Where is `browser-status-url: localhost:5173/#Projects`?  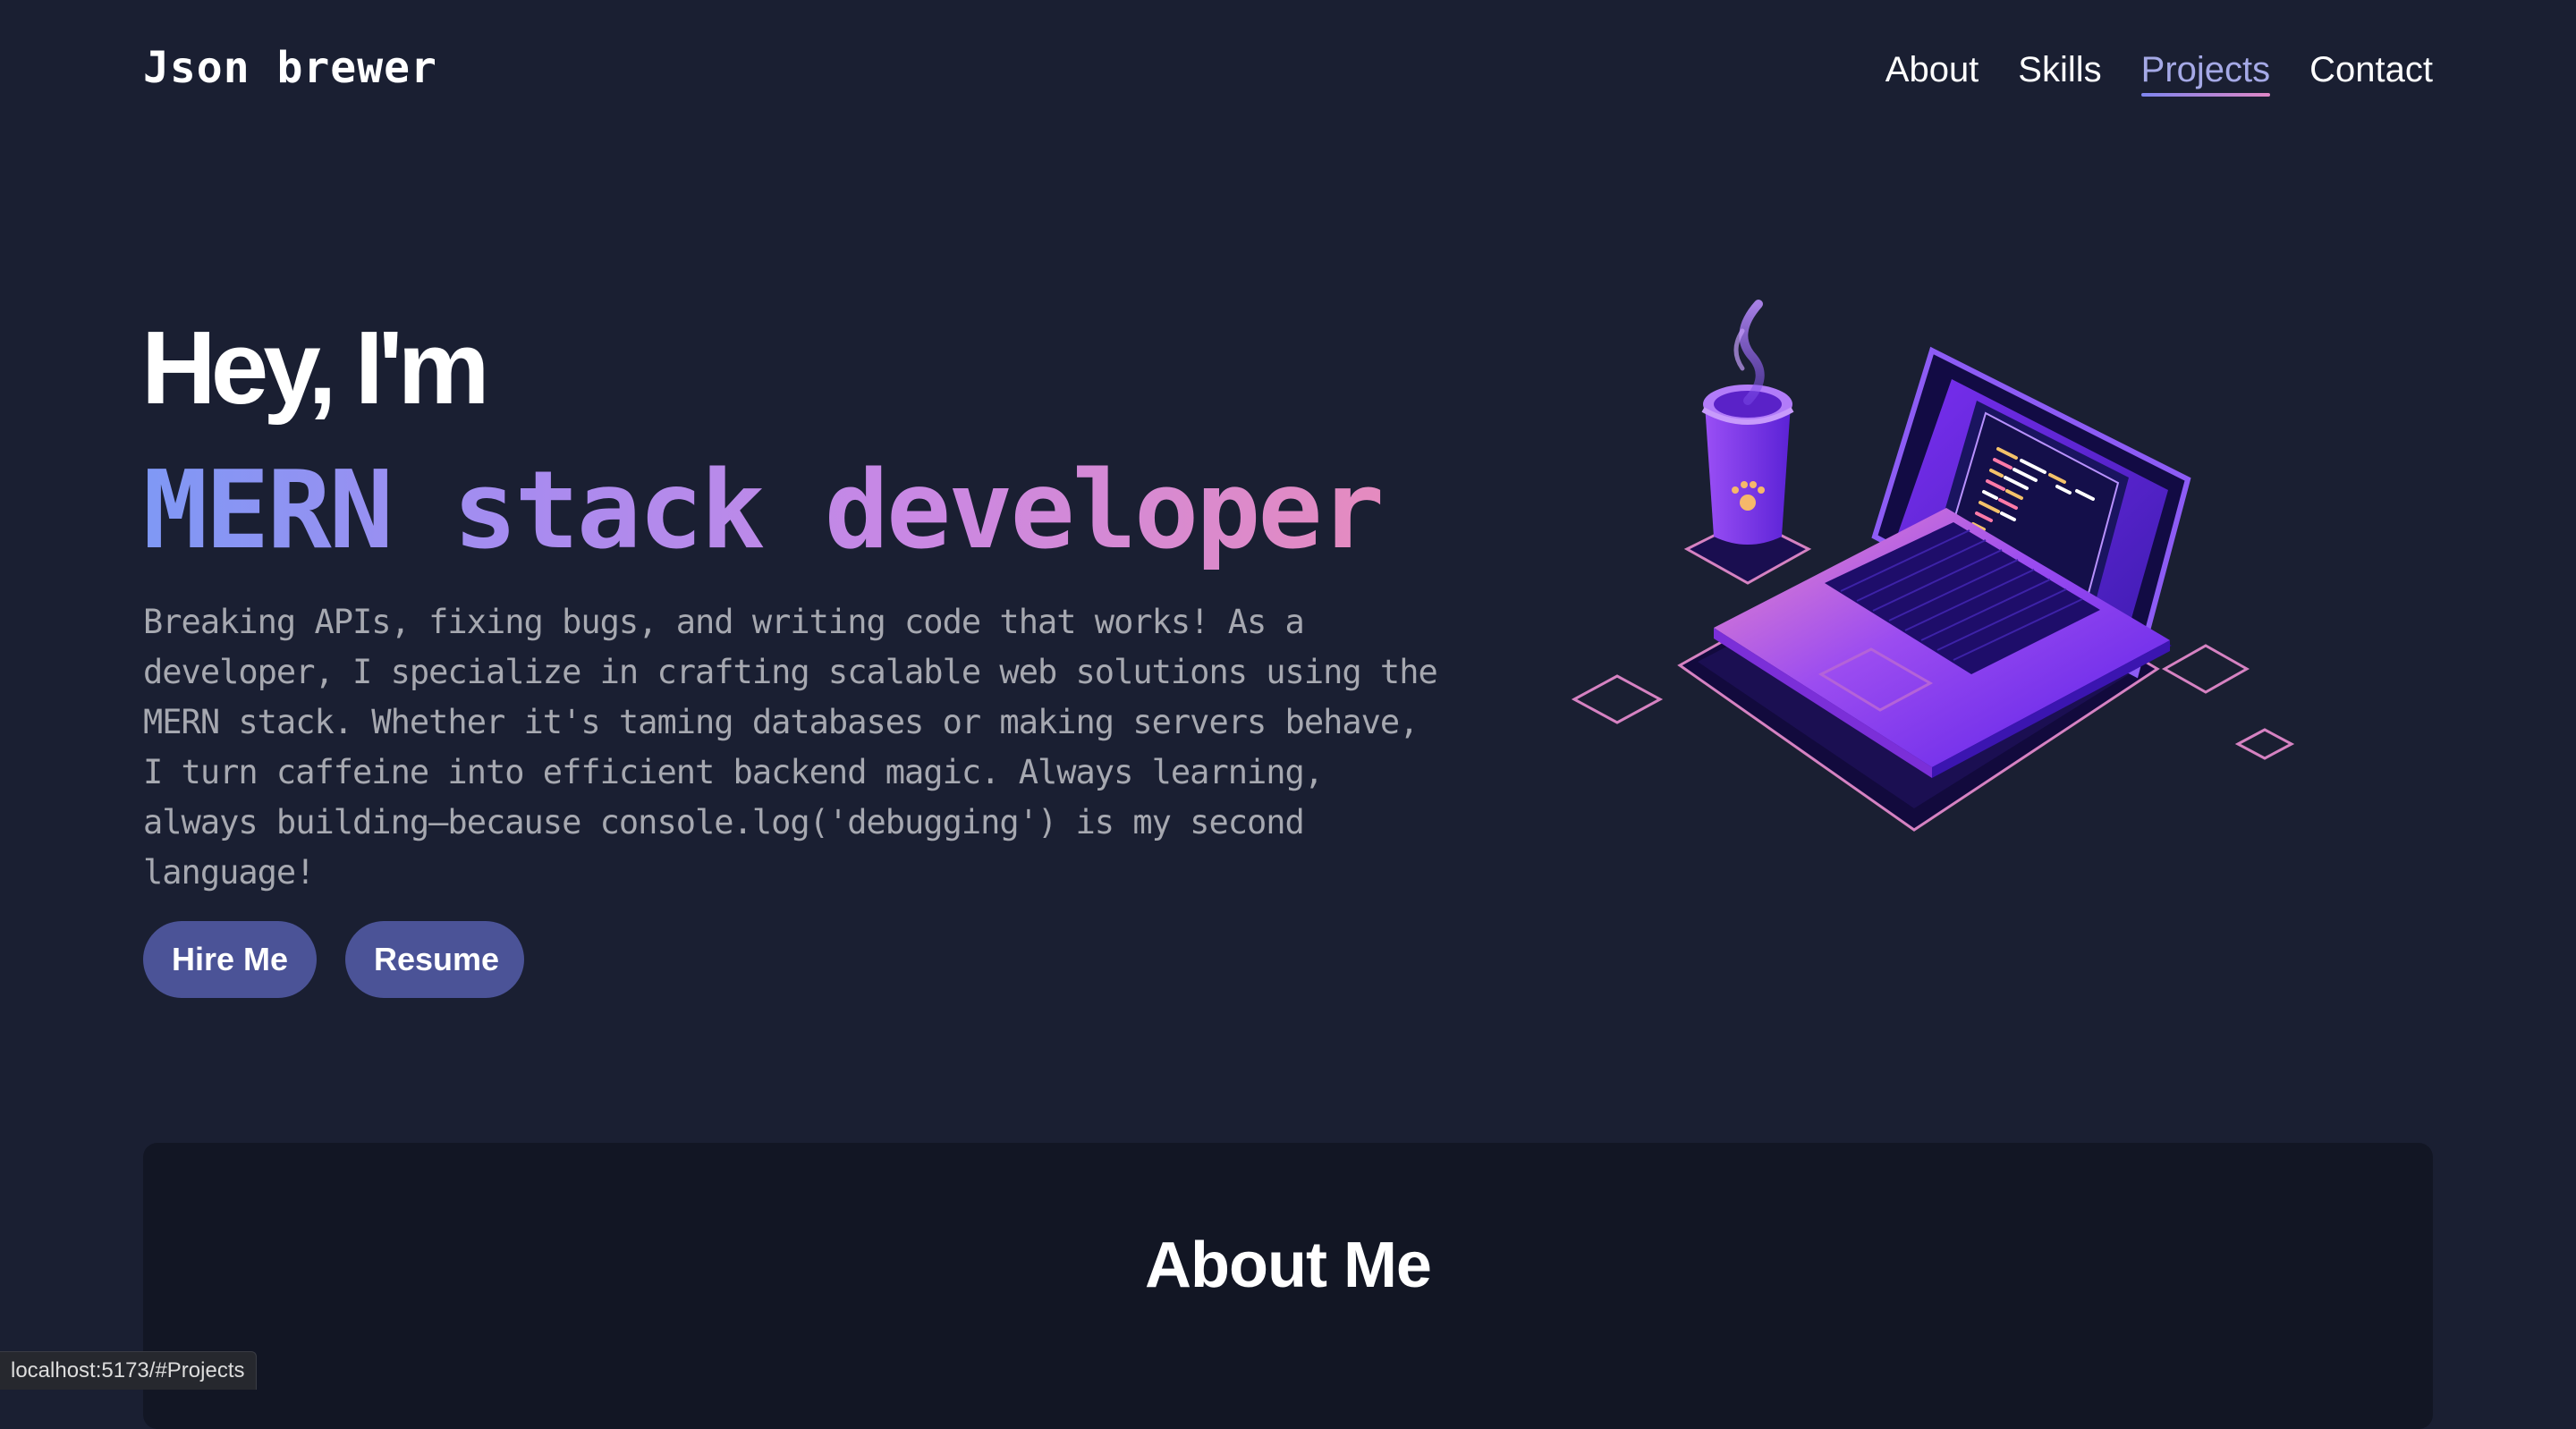
browser-status-url: localhost:5173/#Projects is located at coordinates (128, 1370).